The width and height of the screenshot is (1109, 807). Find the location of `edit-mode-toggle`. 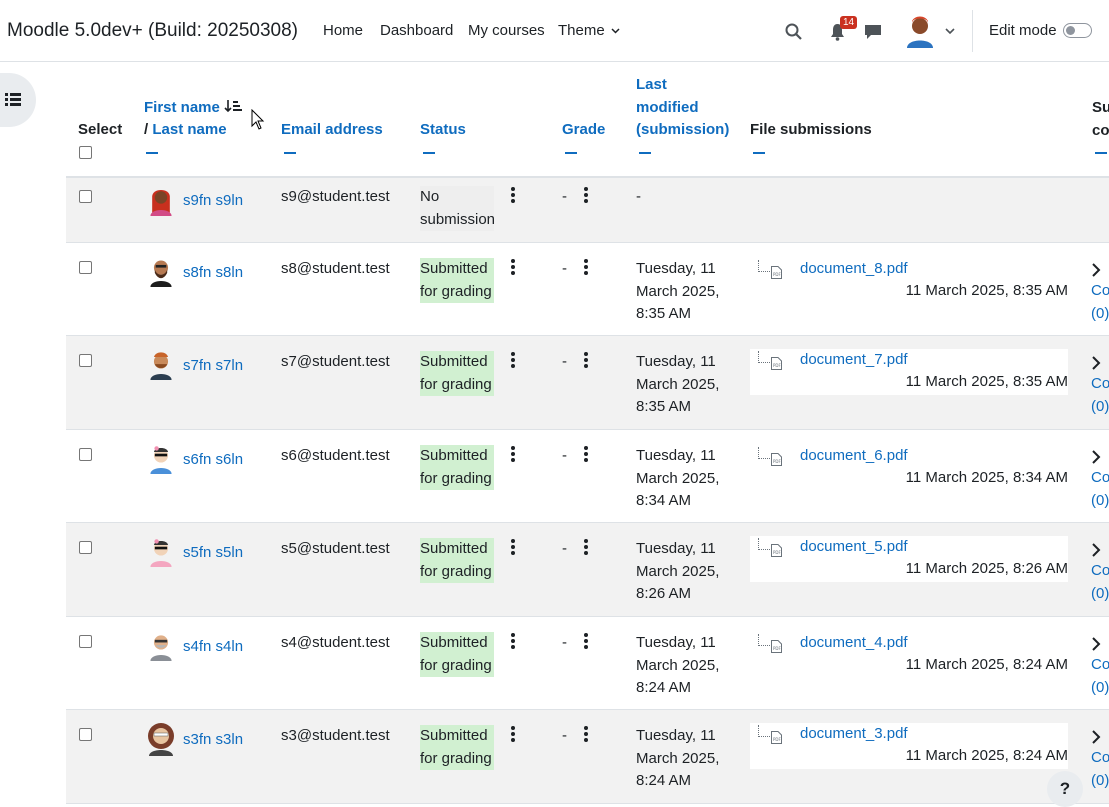

edit-mode-toggle is located at coordinates (1077, 30).